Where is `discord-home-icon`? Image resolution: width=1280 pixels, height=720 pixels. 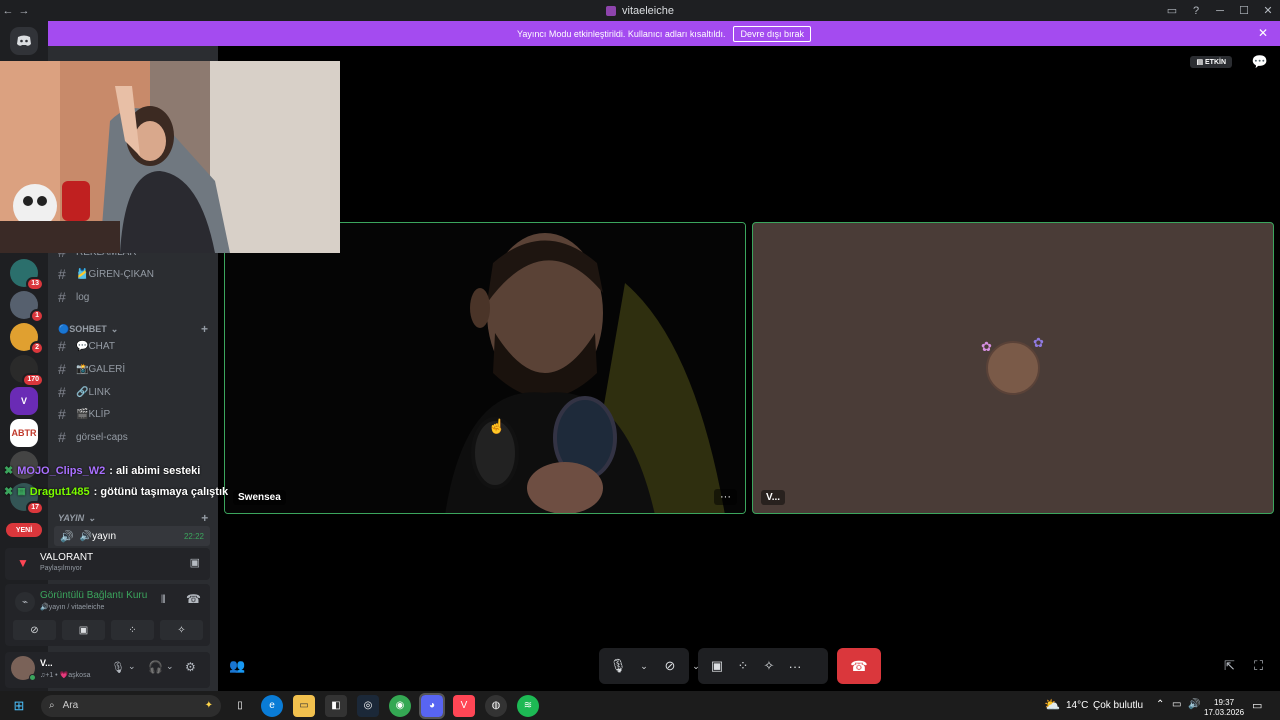
discord-home-icon is located at coordinates (24, 41).